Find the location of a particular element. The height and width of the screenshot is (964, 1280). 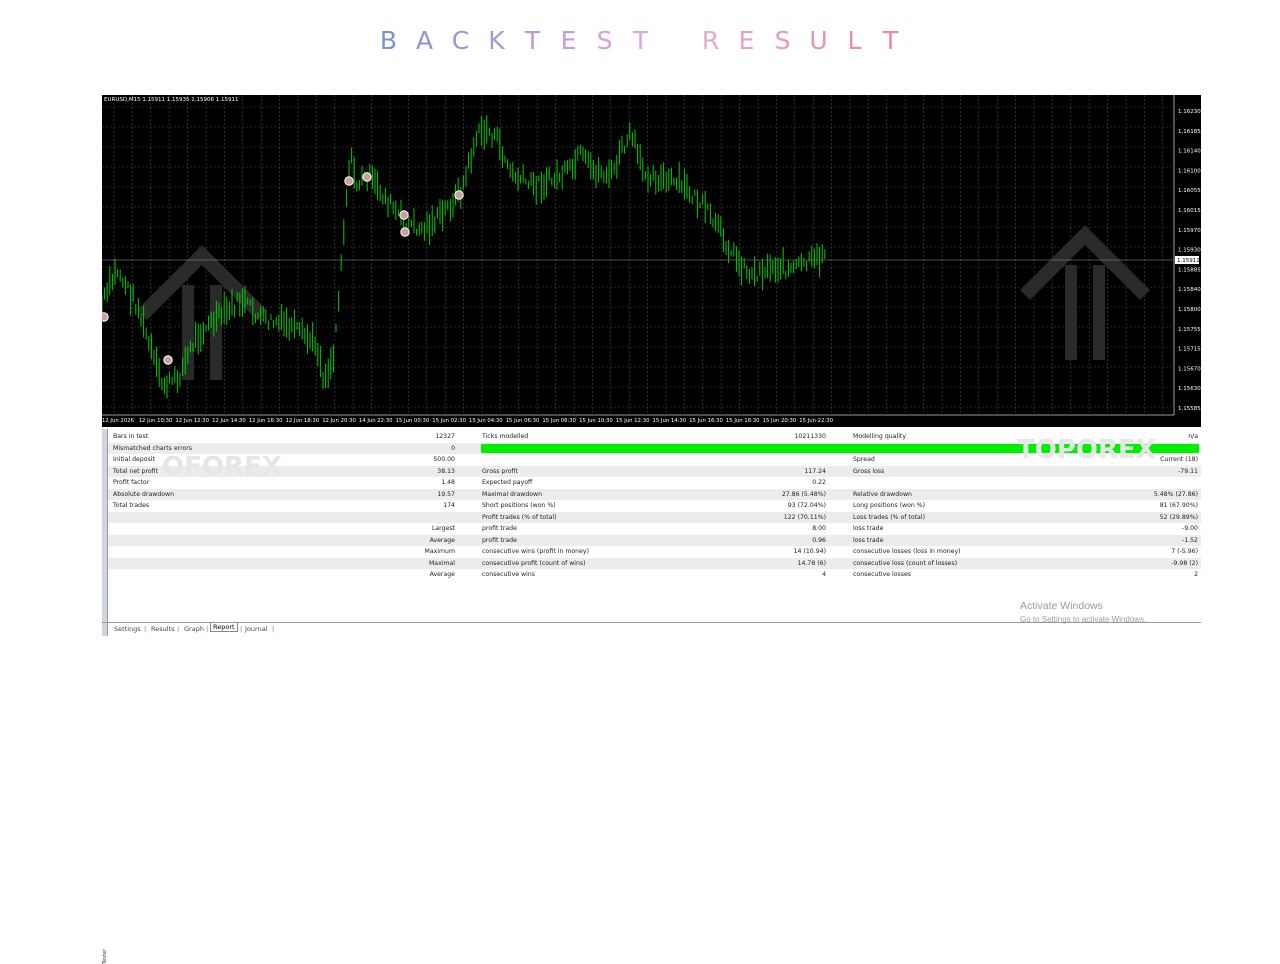

report-cell-c3: consecutive profit (count of wins) is located at coordinates (534, 563).